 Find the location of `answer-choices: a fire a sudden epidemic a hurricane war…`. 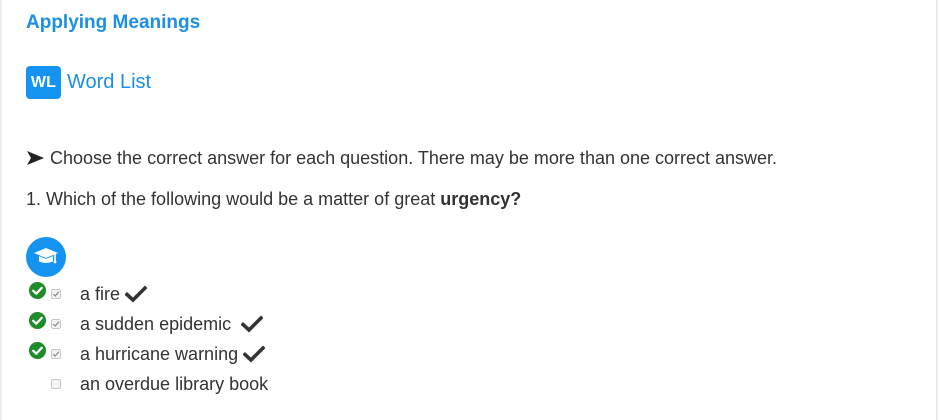

answer-choices: a fire a sudden epidemic a hurricane war… is located at coordinates (148, 339).